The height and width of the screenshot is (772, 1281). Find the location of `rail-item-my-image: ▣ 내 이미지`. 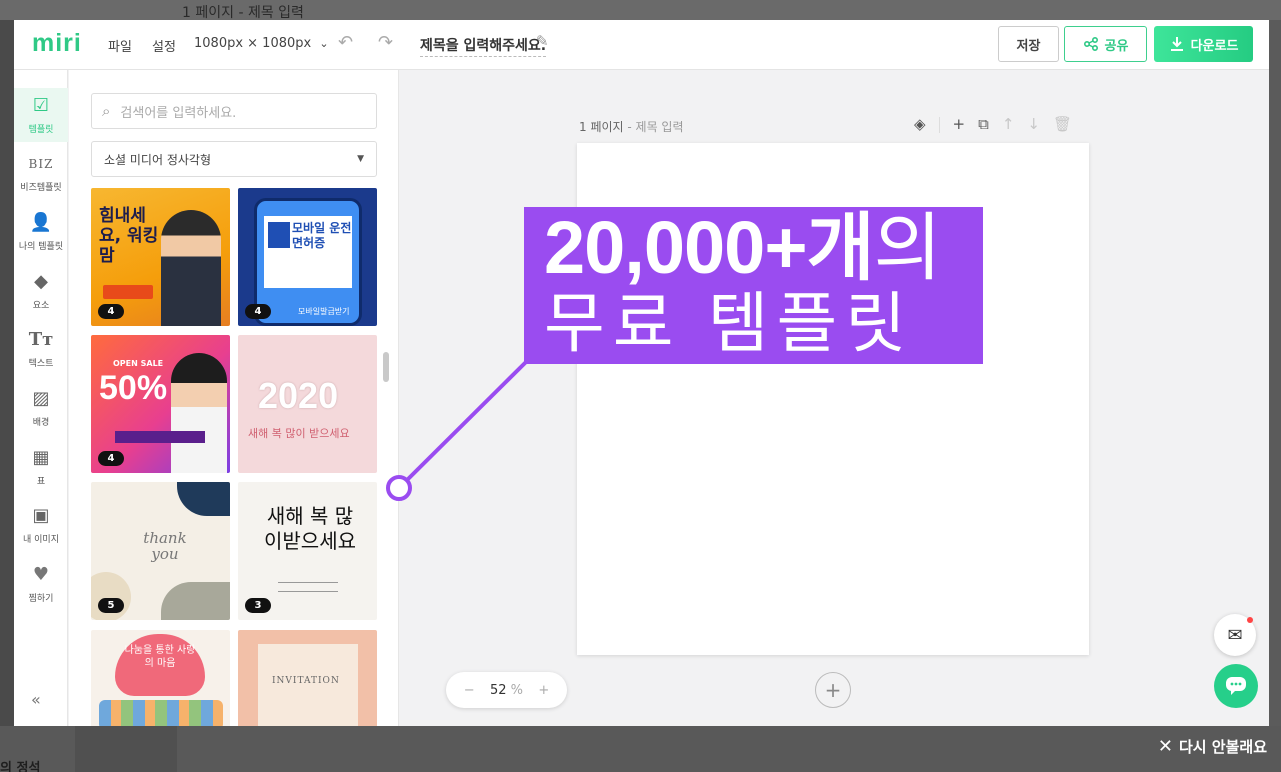

rail-item-my-image: ▣ 내 이미지 is located at coordinates (41, 525).